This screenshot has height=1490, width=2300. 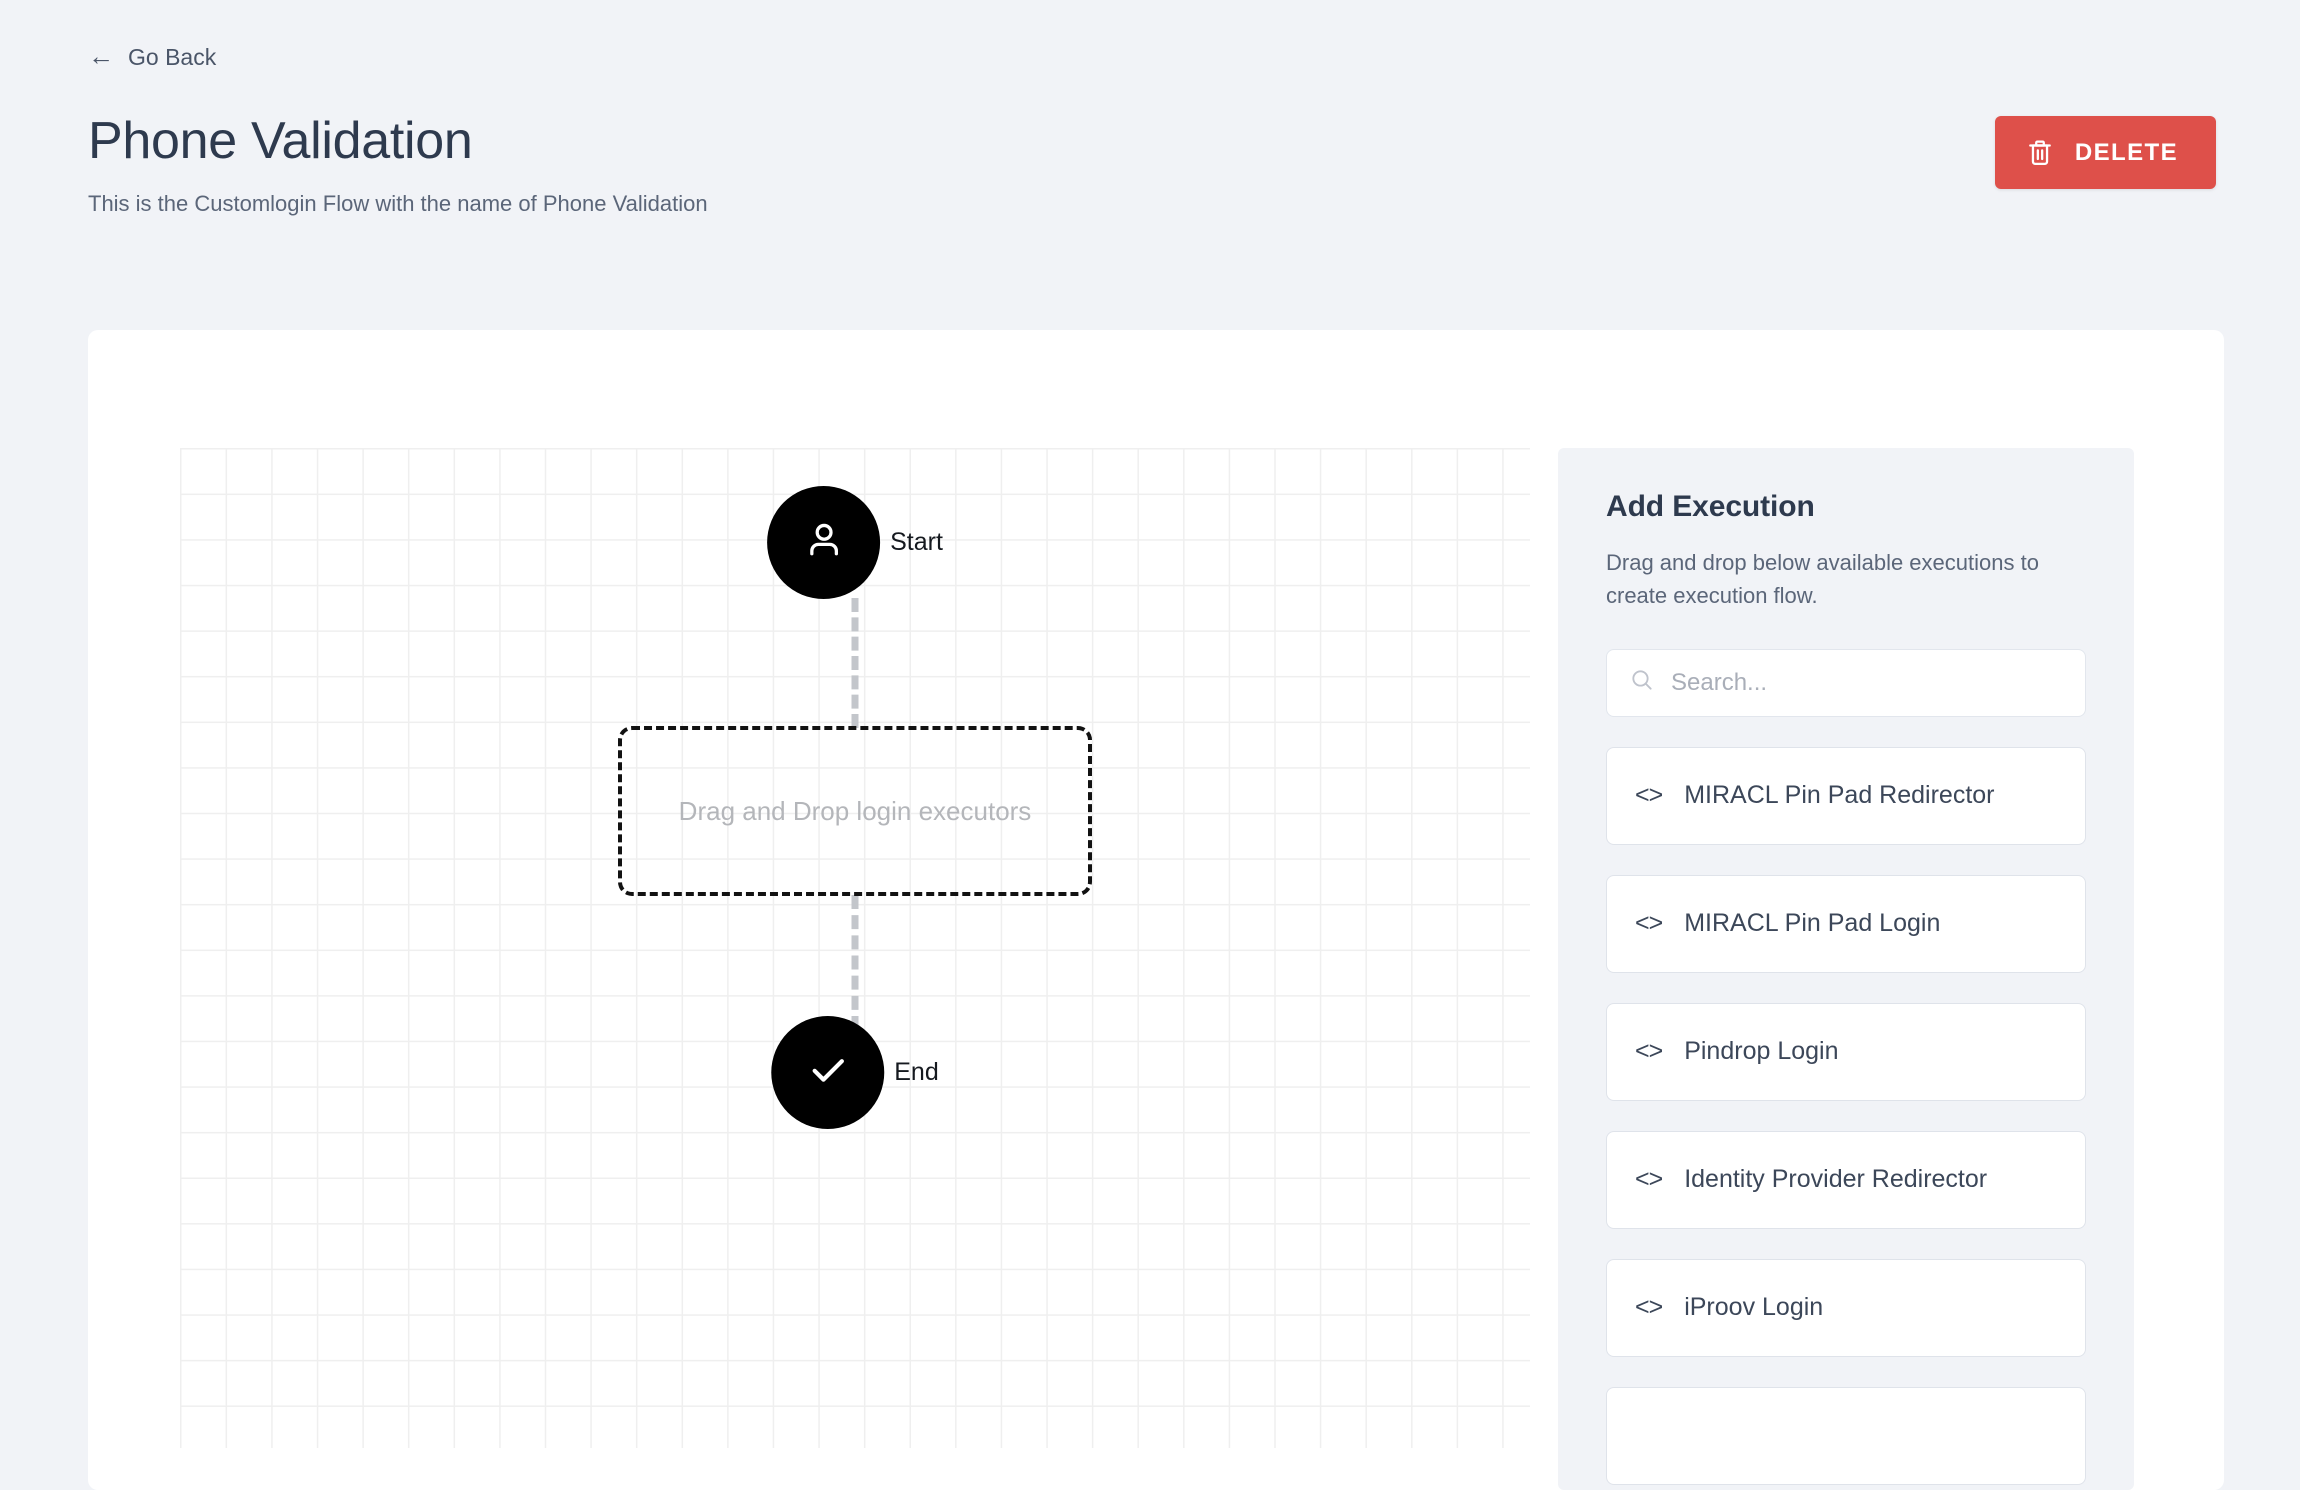 What do you see at coordinates (172, 56) in the screenshot?
I see `go-back-label: Go Back` at bounding box center [172, 56].